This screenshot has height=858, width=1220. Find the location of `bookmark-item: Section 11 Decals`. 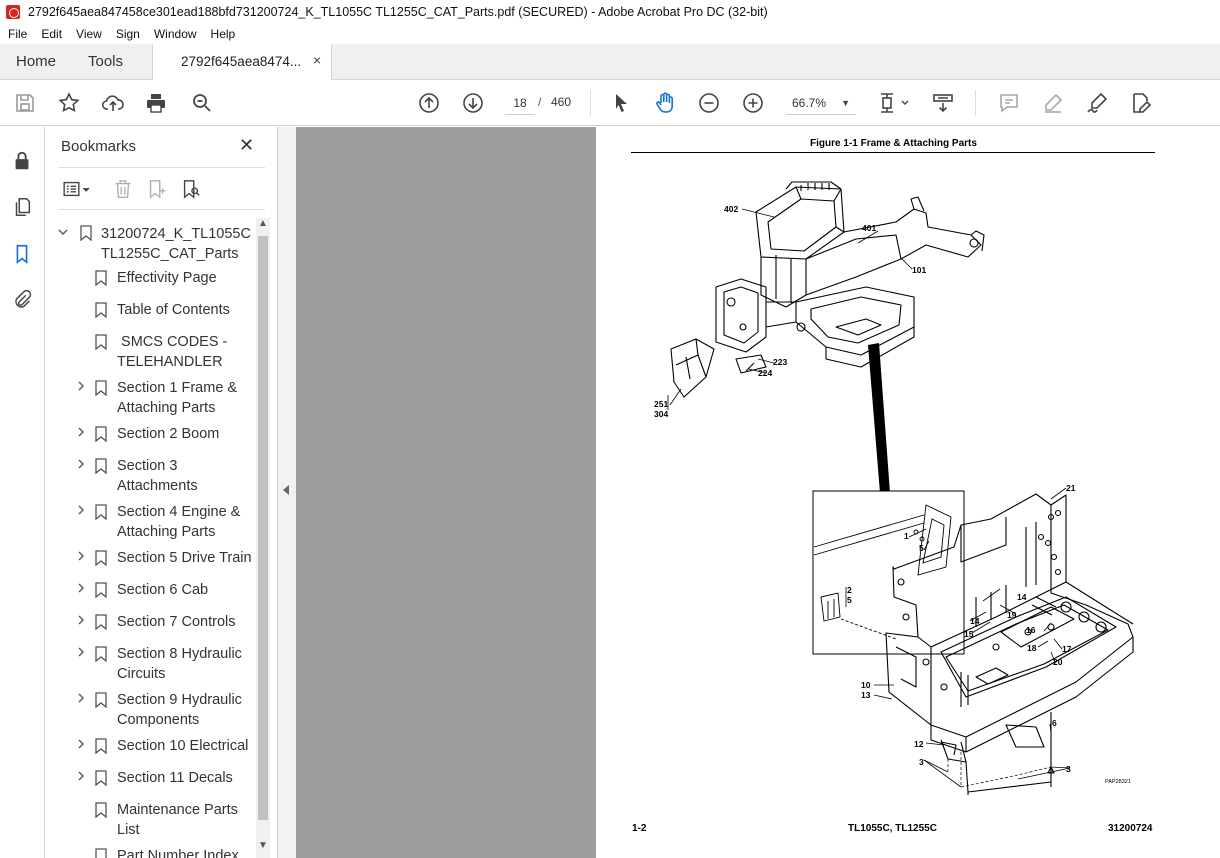

bookmark-item: Section 11 Decals is located at coordinates (150, 780).